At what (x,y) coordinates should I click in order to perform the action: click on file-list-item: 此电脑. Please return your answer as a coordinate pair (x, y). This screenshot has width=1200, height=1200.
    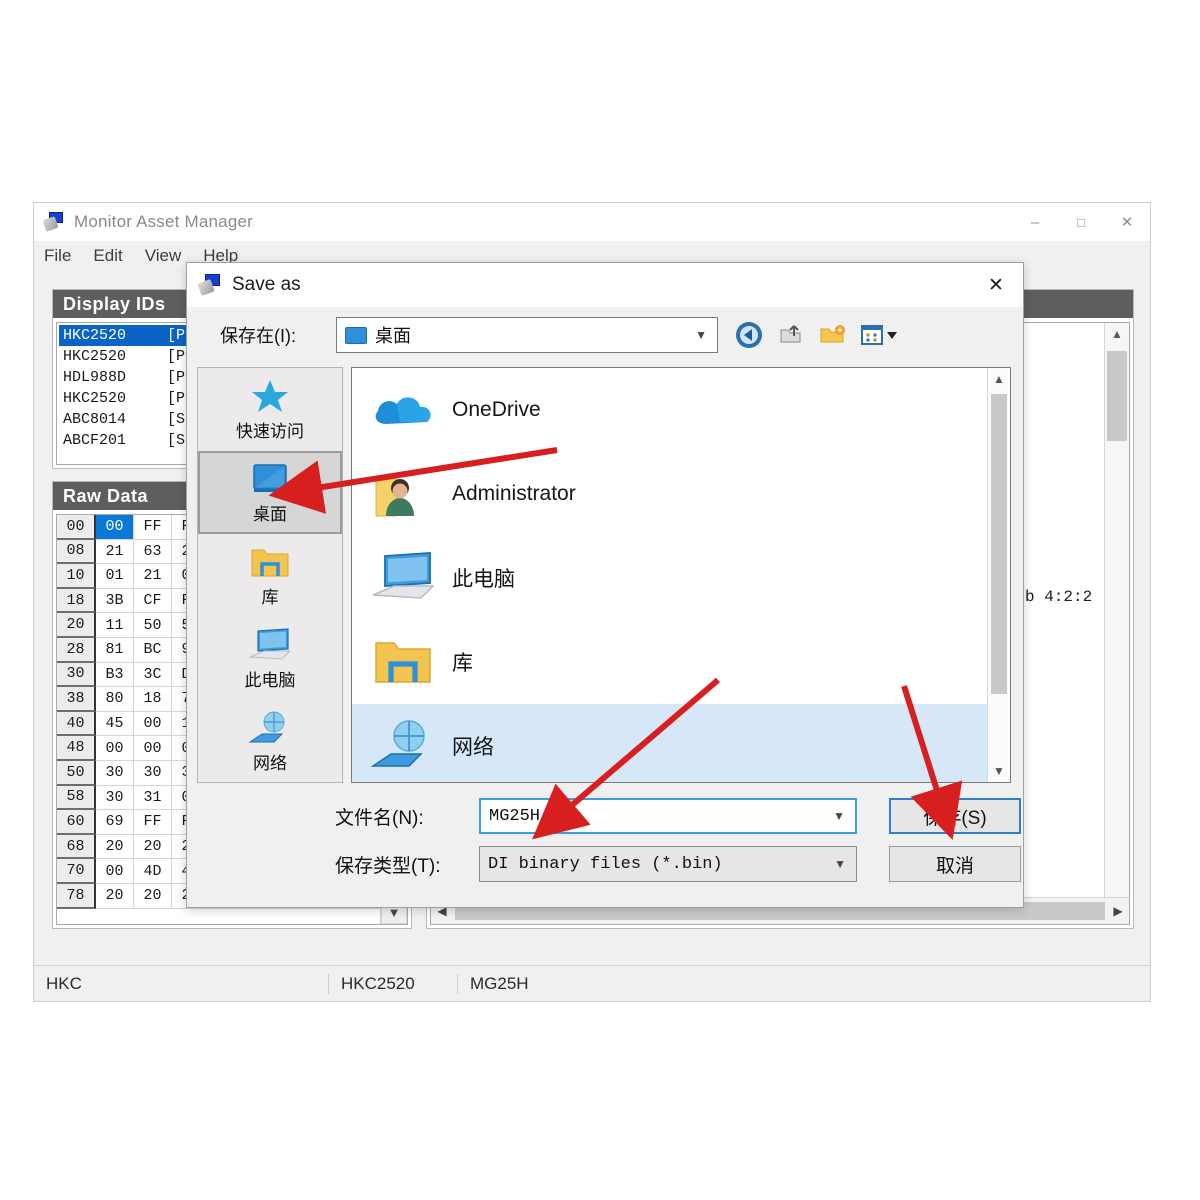
    Looking at the image, I should click on (681, 578).